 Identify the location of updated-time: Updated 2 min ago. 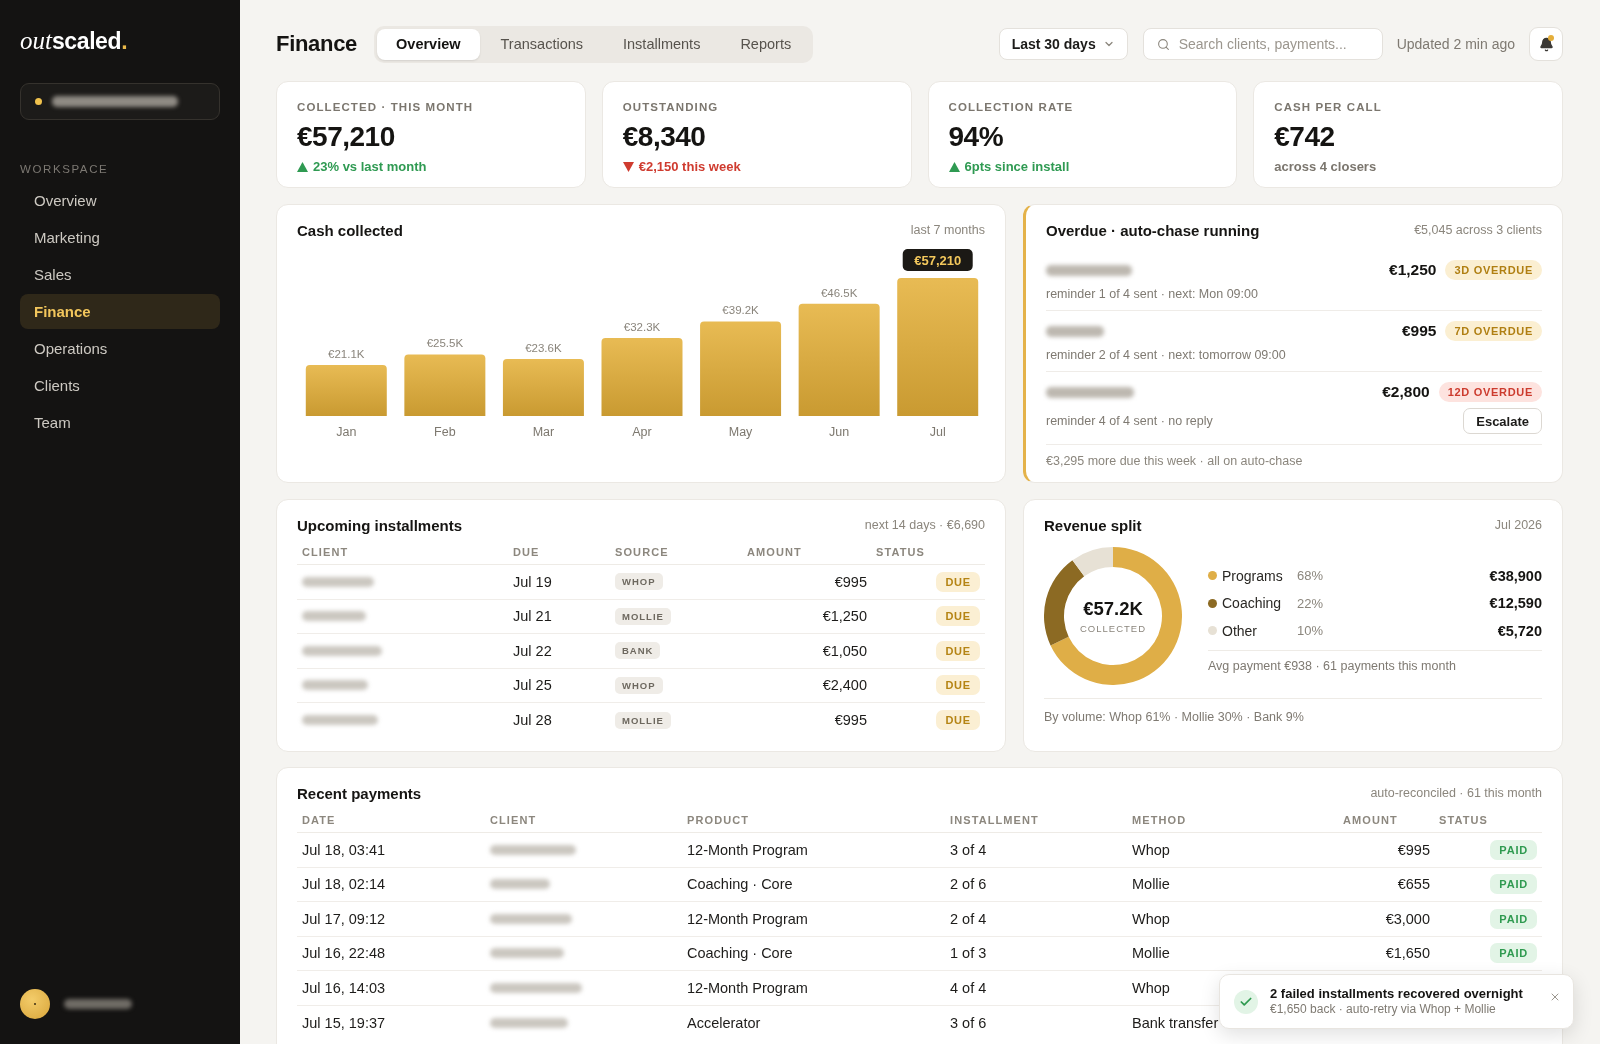
(1455, 44).